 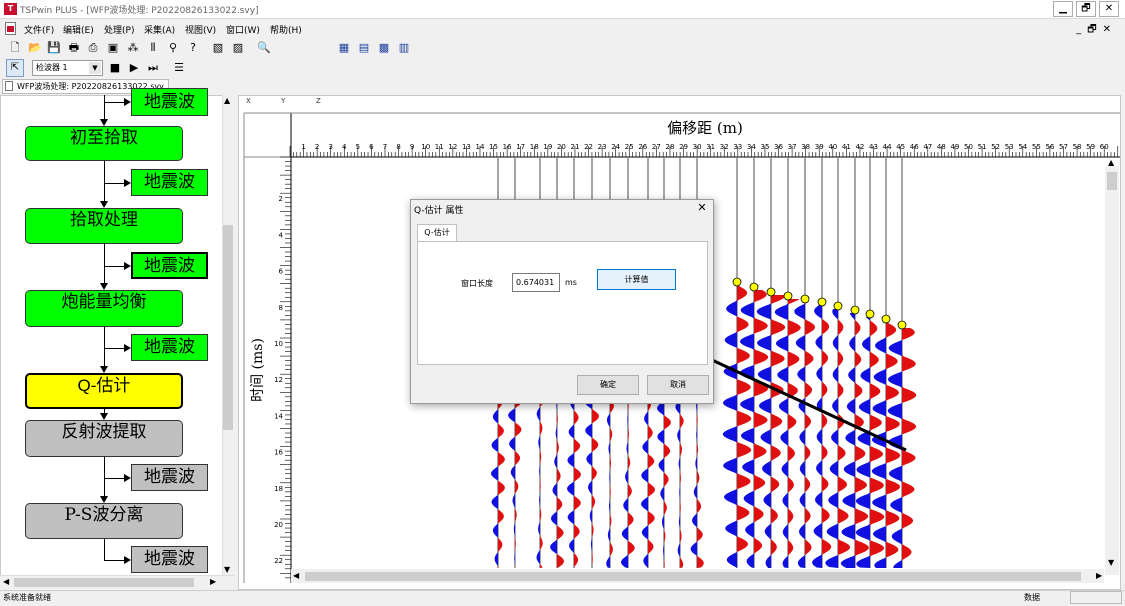 What do you see at coordinates (281, 272) in the screenshot?
I see `y-tick-label: 6` at bounding box center [281, 272].